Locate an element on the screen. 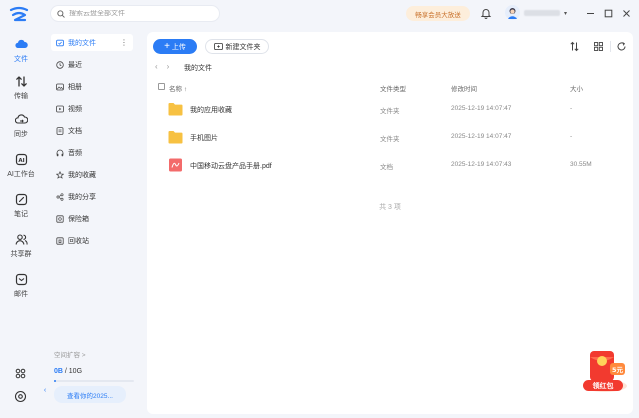 The height and width of the screenshot is (418, 639). column-header-type: 文件类型 is located at coordinates (393, 88).